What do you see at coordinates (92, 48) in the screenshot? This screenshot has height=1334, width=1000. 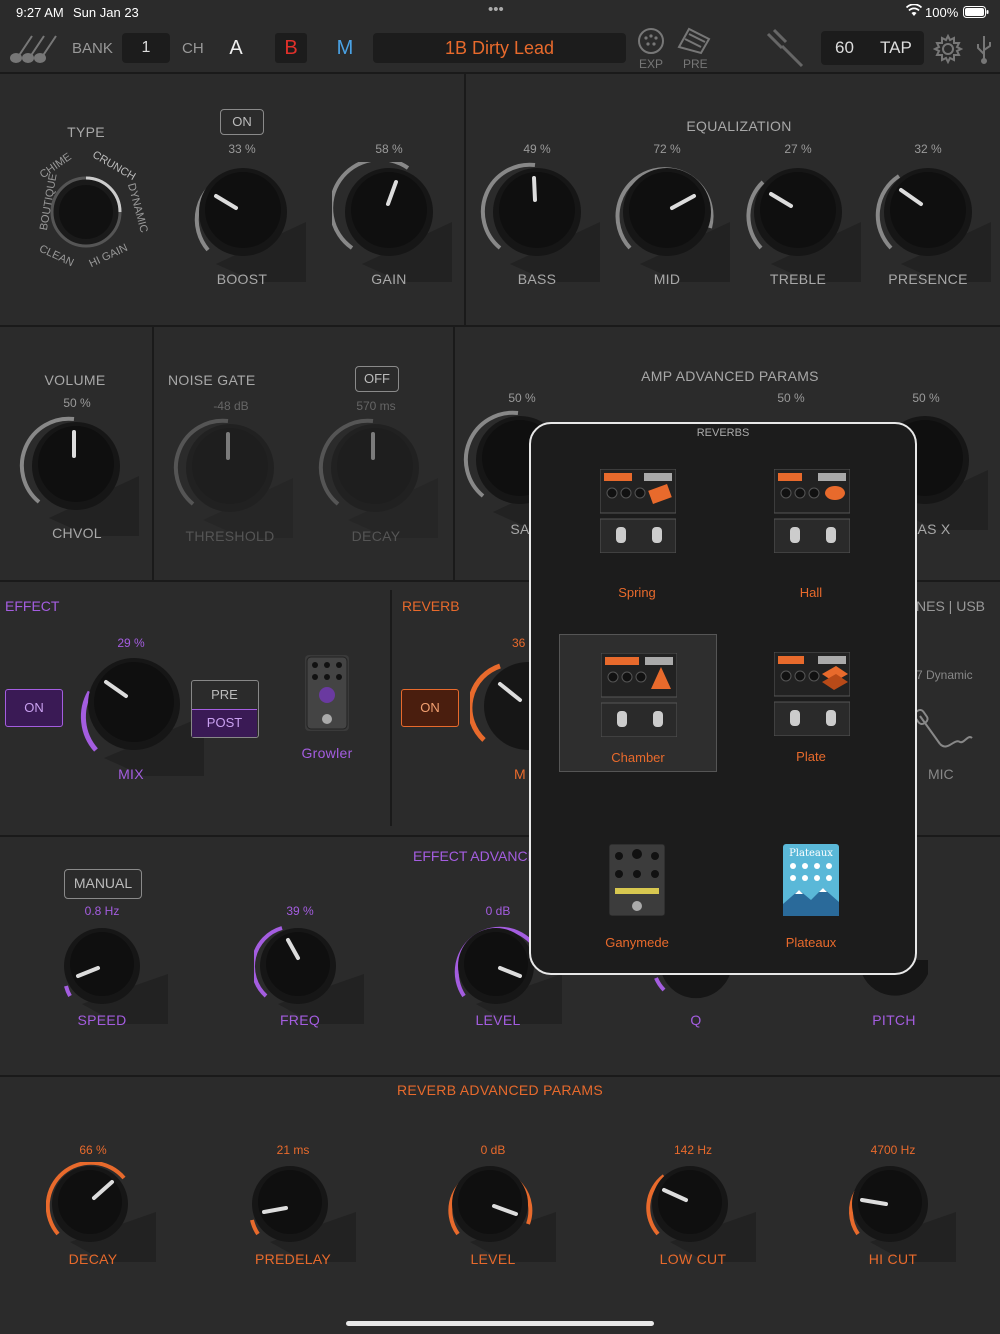 I see `bank-label: BANK` at bounding box center [92, 48].